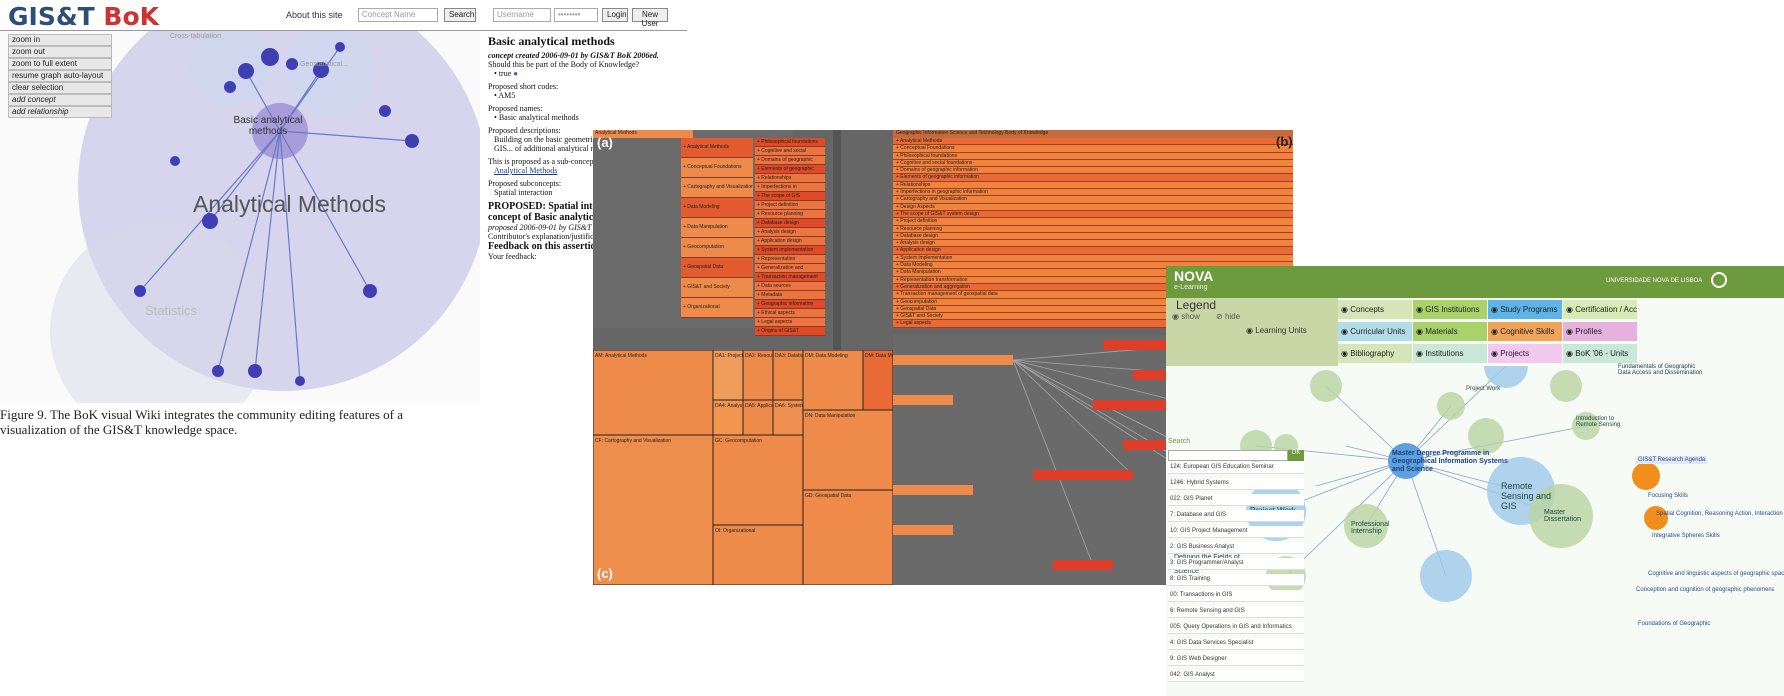 This screenshot has width=1784, height=696. What do you see at coordinates (790, 205) in the screenshot?
I see `tree-node: + Project definition` at bounding box center [790, 205].